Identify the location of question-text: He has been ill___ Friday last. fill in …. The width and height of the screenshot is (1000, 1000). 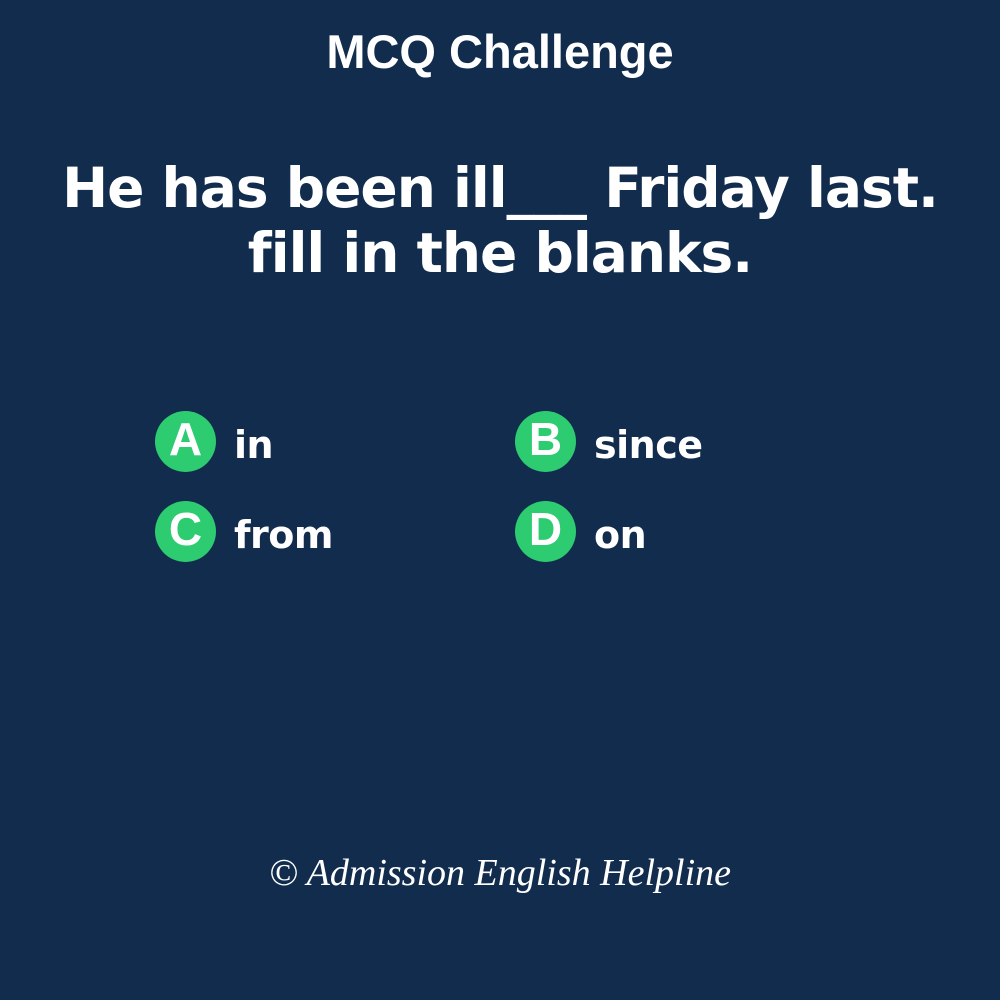
(500, 221).